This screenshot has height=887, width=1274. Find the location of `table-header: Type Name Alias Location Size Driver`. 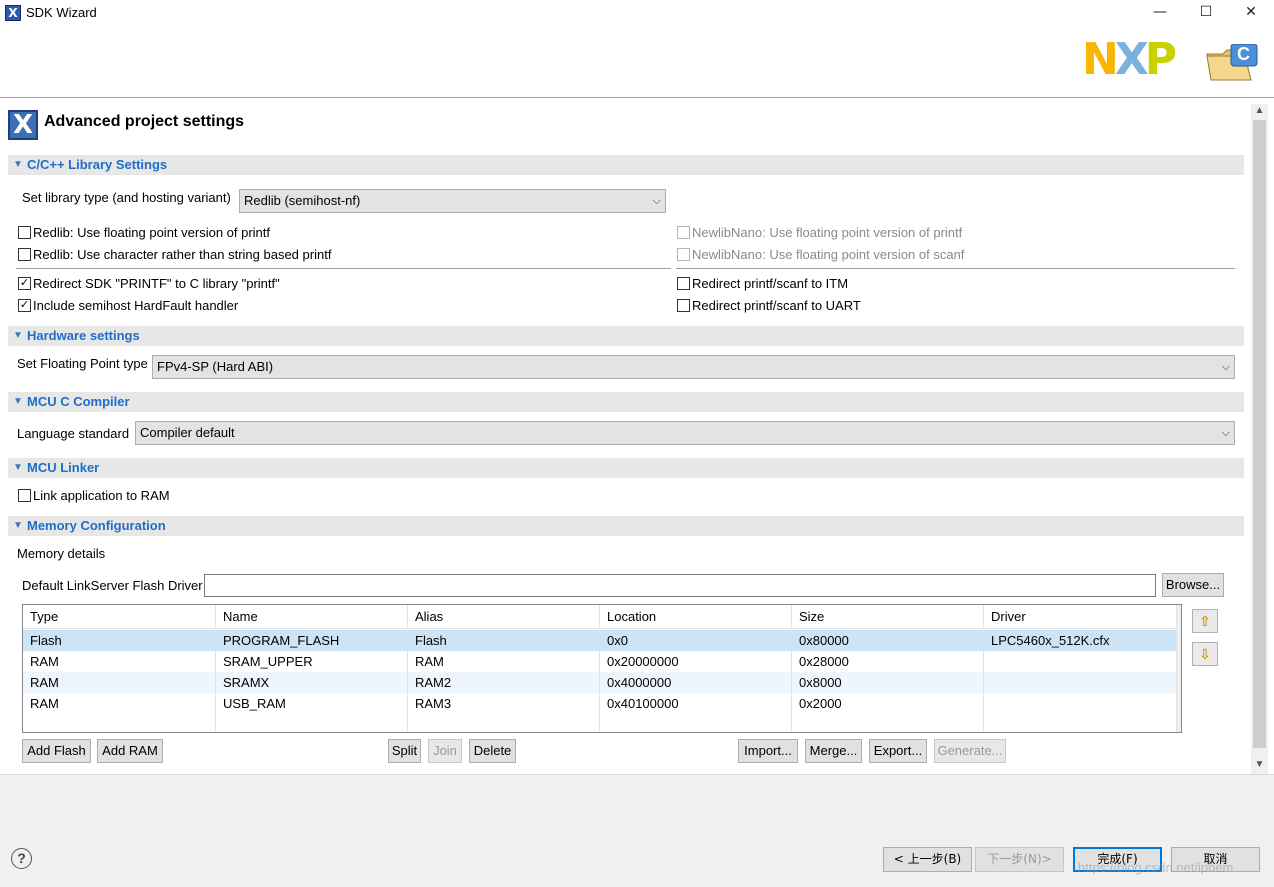

table-header: Type Name Alias Location Size Driver is located at coordinates (602, 617).